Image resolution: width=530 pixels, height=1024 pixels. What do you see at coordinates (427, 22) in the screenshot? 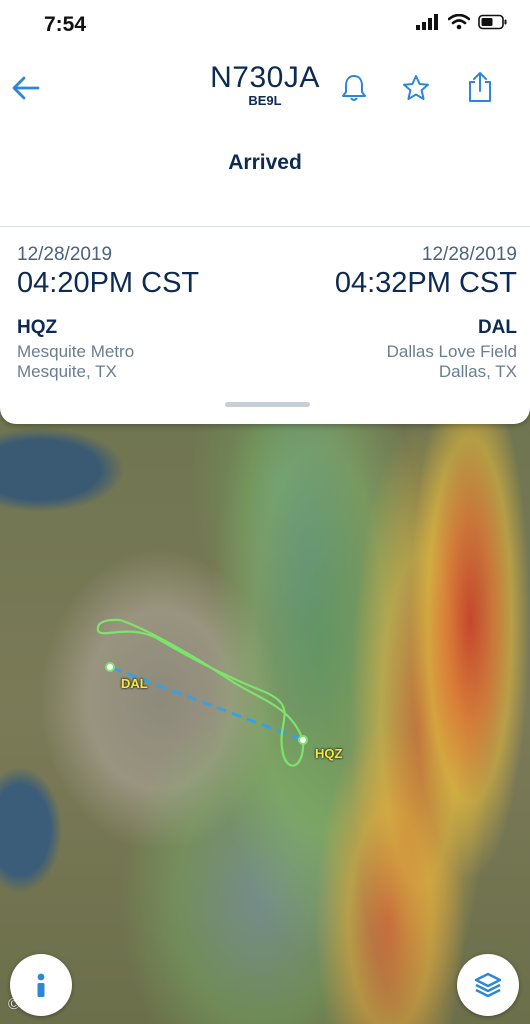
I see `cellular-signal-icon` at bounding box center [427, 22].